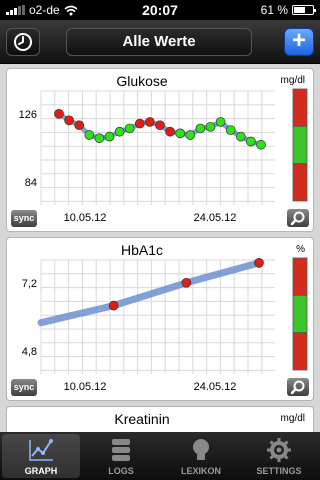 This screenshot has width=320, height=480. What do you see at coordinates (41, 450) in the screenshot?
I see `graph-icon` at bounding box center [41, 450].